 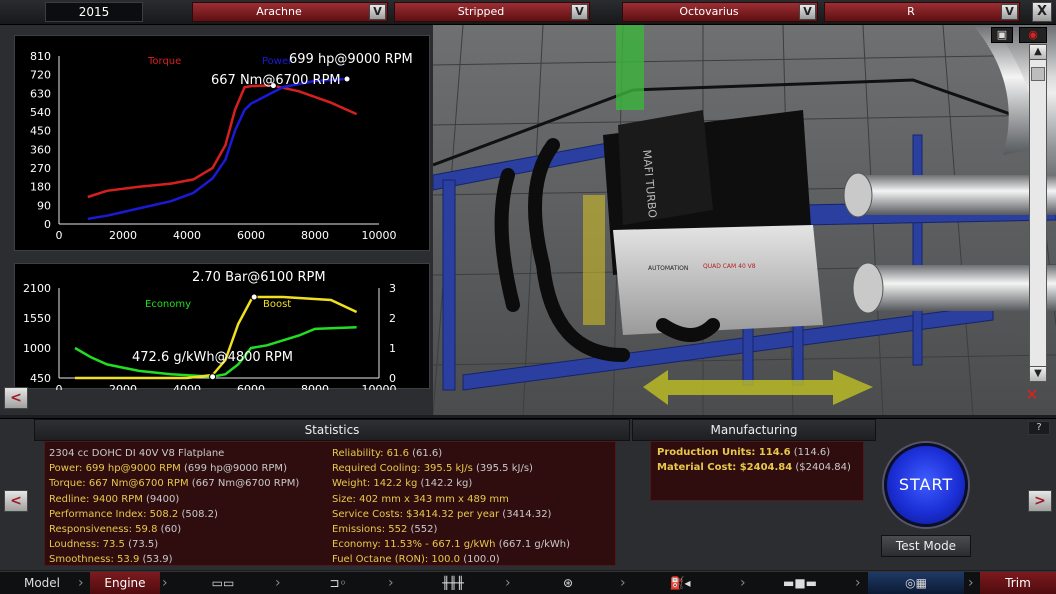 I want to click on exhaust-icon: ▬■▬, so click(x=799, y=583).